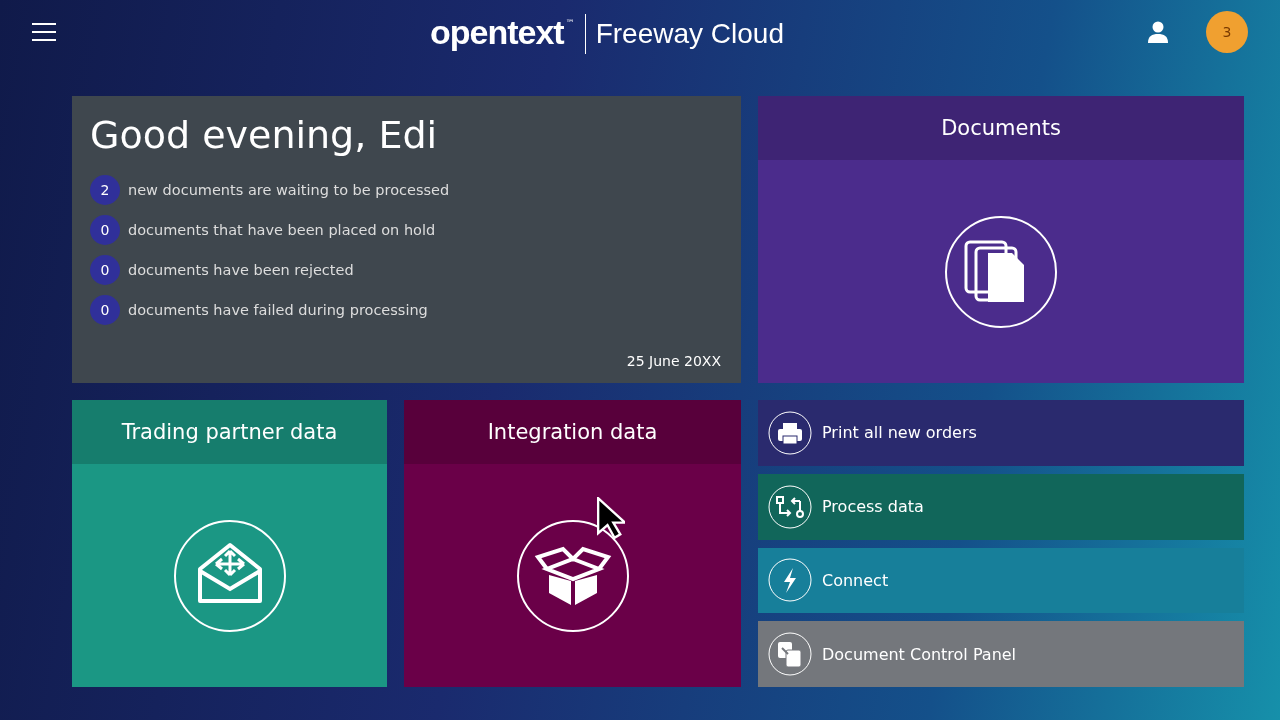 The width and height of the screenshot is (1280, 720). Describe the element at coordinates (1158, 32) in the screenshot. I see `user-icon` at that location.